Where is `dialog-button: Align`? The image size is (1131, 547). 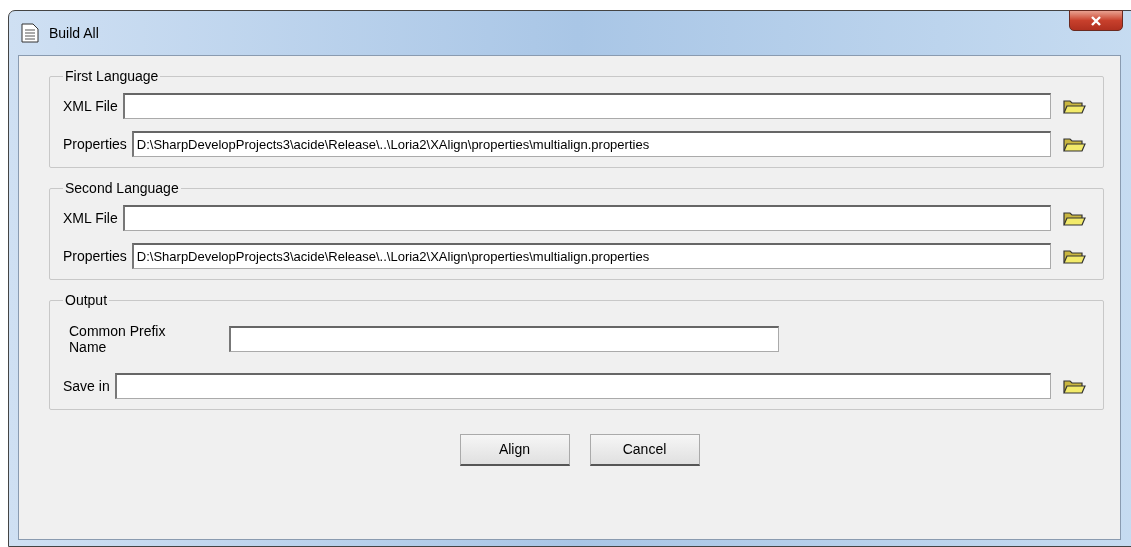 dialog-button: Align is located at coordinates (514, 450).